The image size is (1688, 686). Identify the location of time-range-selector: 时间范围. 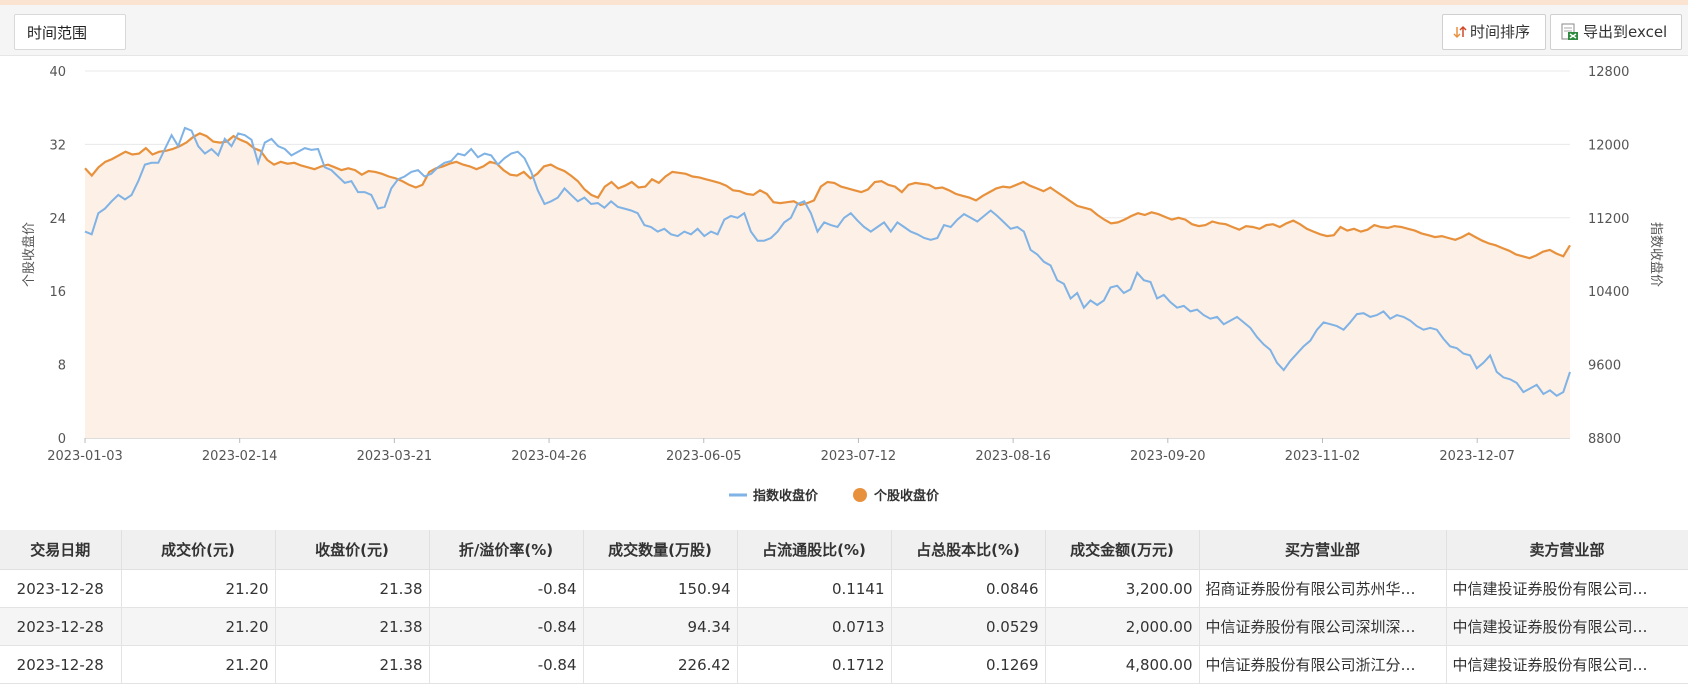
(70, 32).